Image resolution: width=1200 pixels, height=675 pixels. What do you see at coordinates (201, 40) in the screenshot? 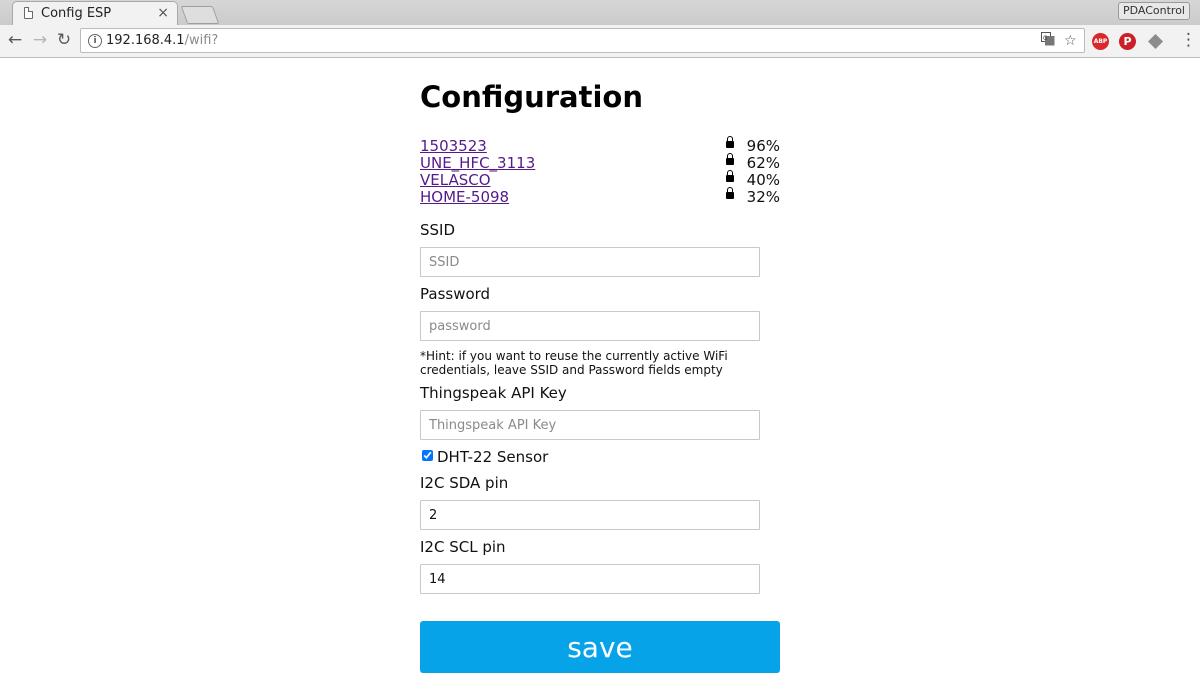
I see `url-path: /wifi?` at bounding box center [201, 40].